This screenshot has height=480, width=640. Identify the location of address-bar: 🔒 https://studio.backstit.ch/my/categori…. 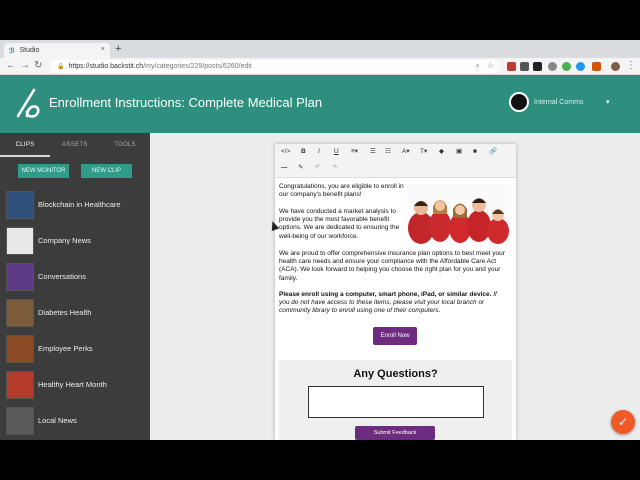
(275, 66).